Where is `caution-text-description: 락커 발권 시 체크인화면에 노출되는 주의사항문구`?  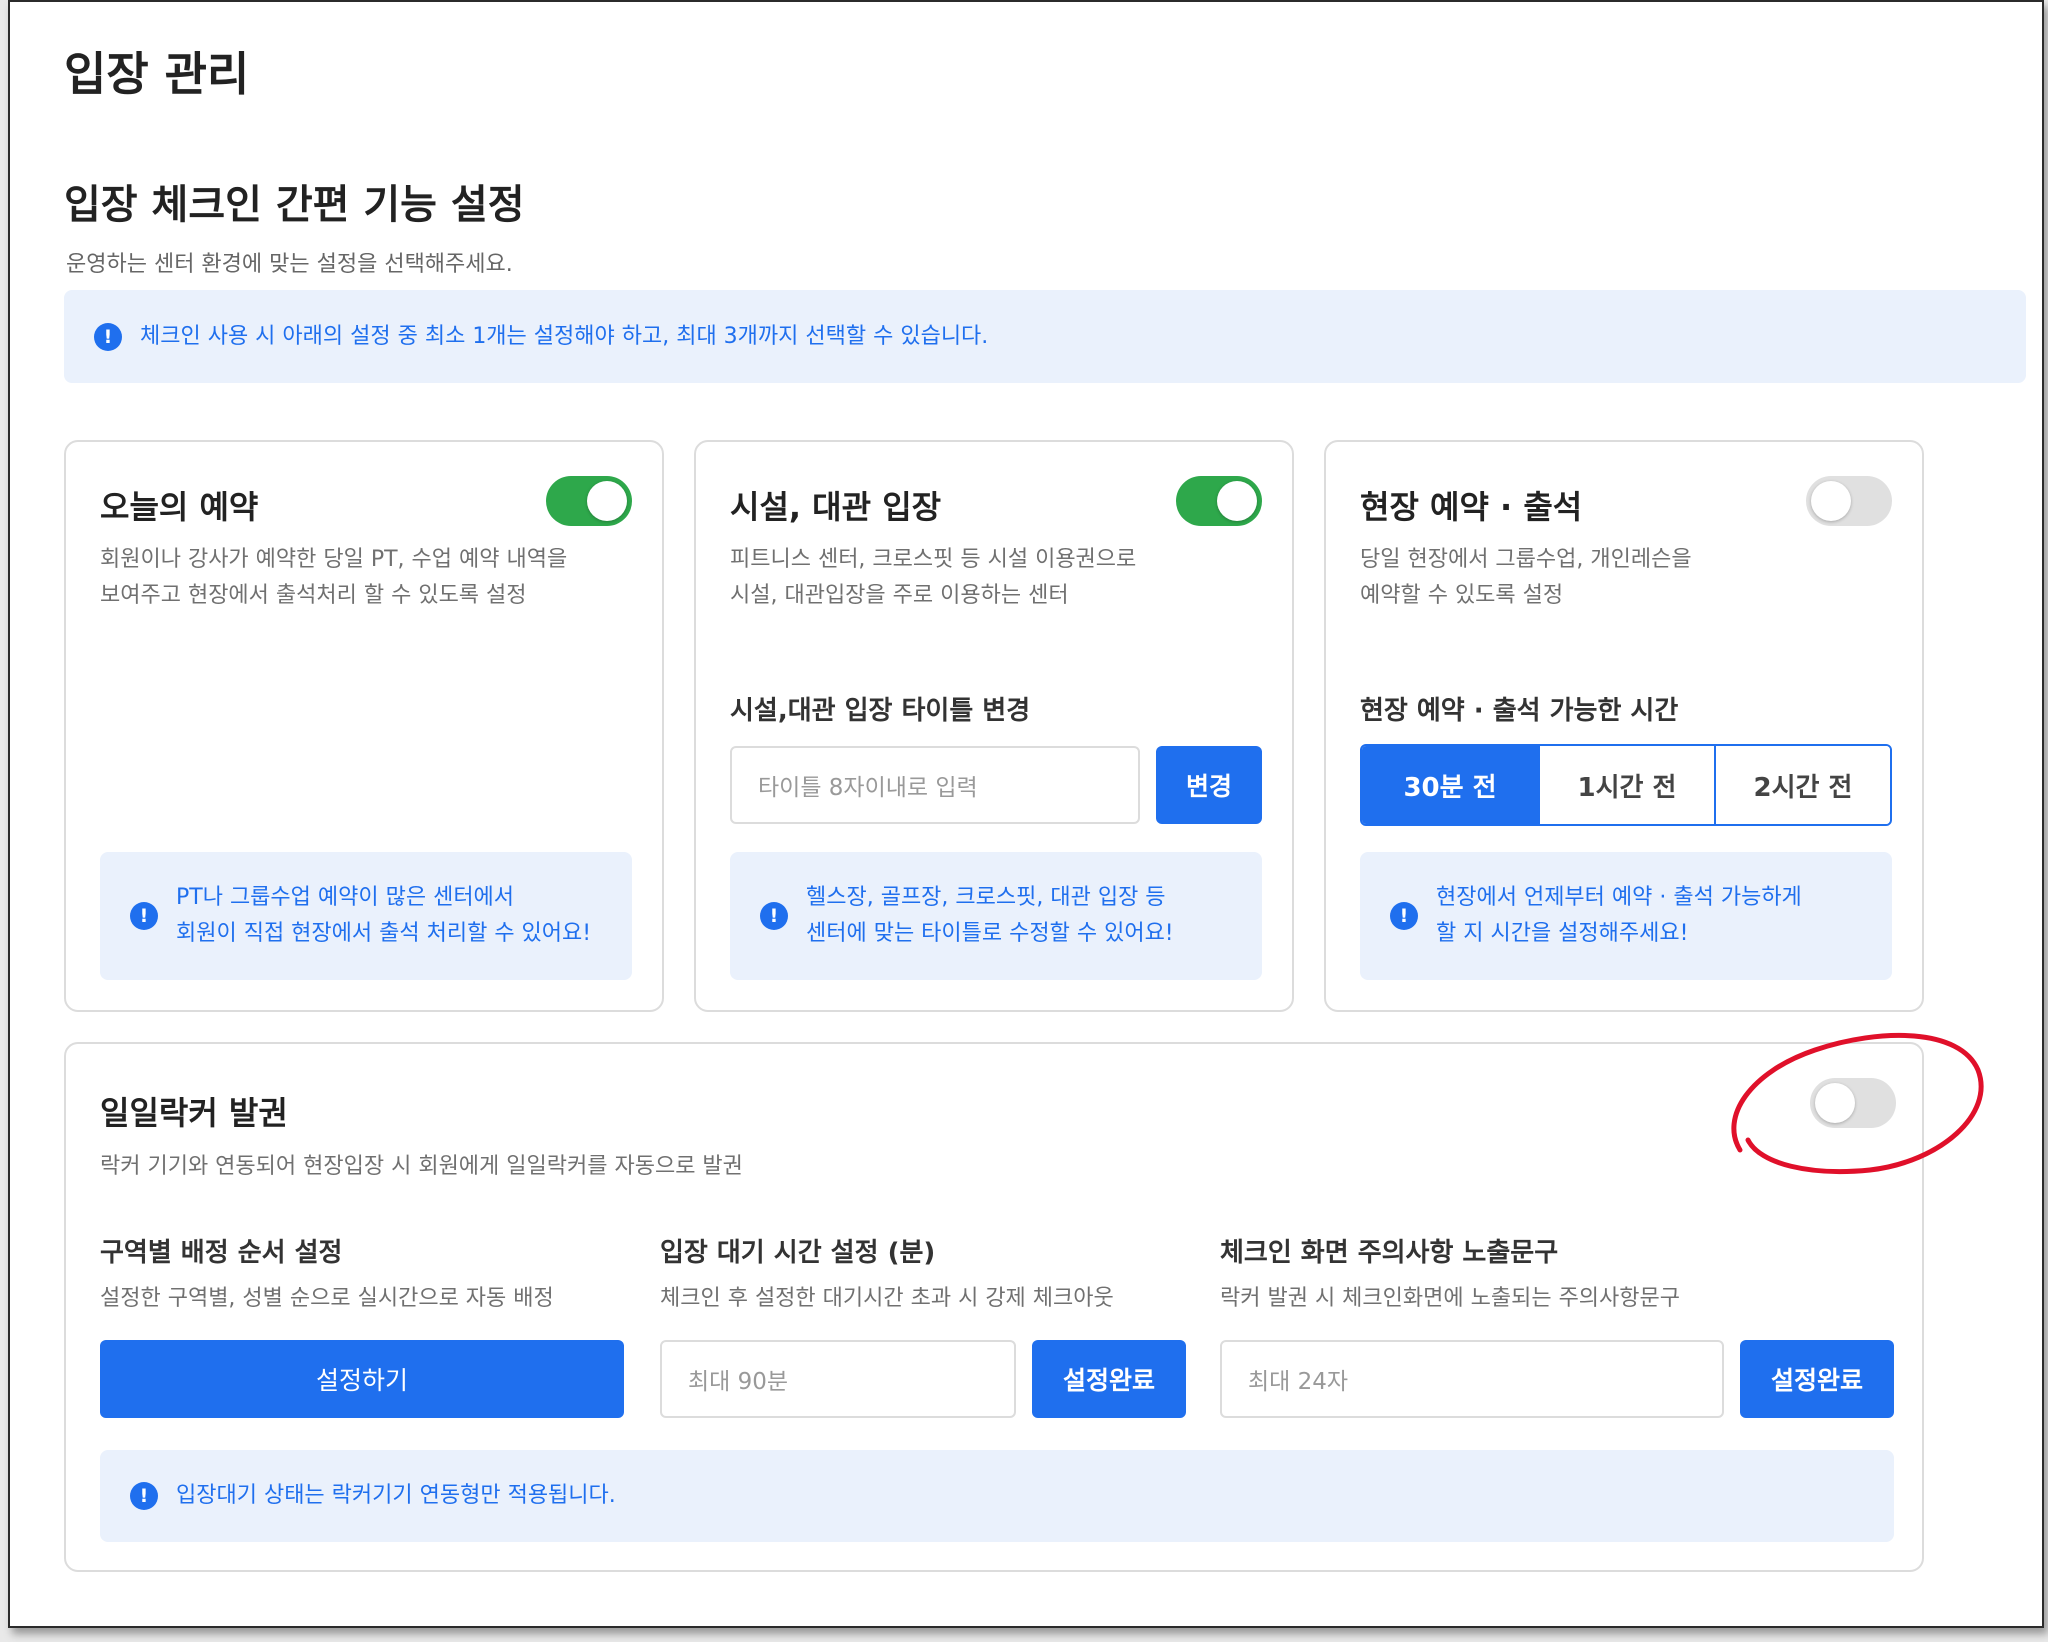
caution-text-description: 락커 발권 시 체크인화면에 노출되는 주의사항문구 is located at coordinates (1450, 1298).